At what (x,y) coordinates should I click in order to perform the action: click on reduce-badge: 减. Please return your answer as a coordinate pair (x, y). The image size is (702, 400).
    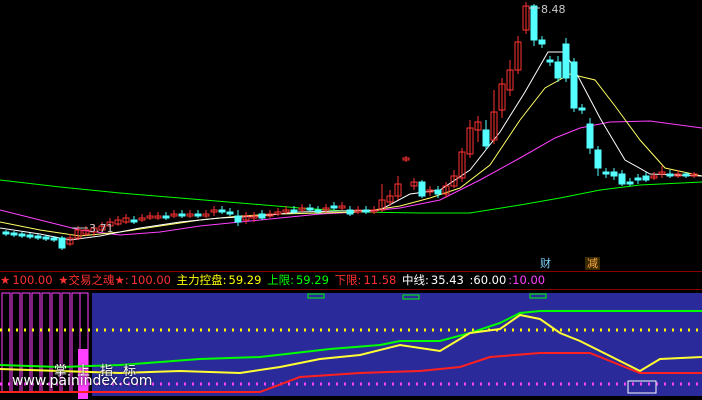
    Looking at the image, I should click on (592, 263).